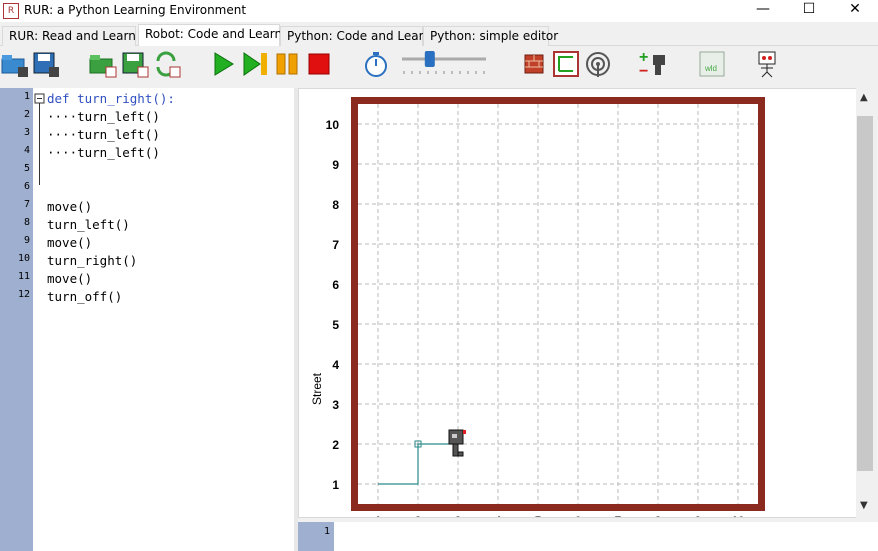  Describe the element at coordinates (26, 150) in the screenshot. I see `line-number: 4` at that location.